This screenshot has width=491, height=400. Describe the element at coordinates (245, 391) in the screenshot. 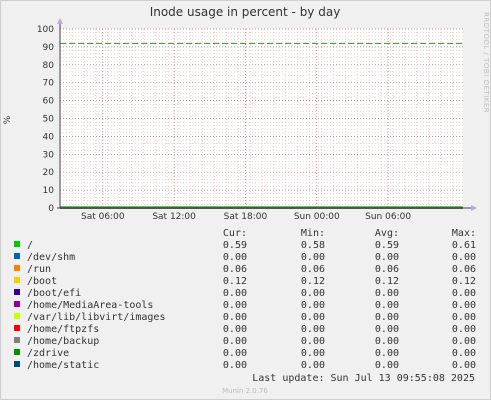

I see `munin-version: Munin 2.0.76` at that location.